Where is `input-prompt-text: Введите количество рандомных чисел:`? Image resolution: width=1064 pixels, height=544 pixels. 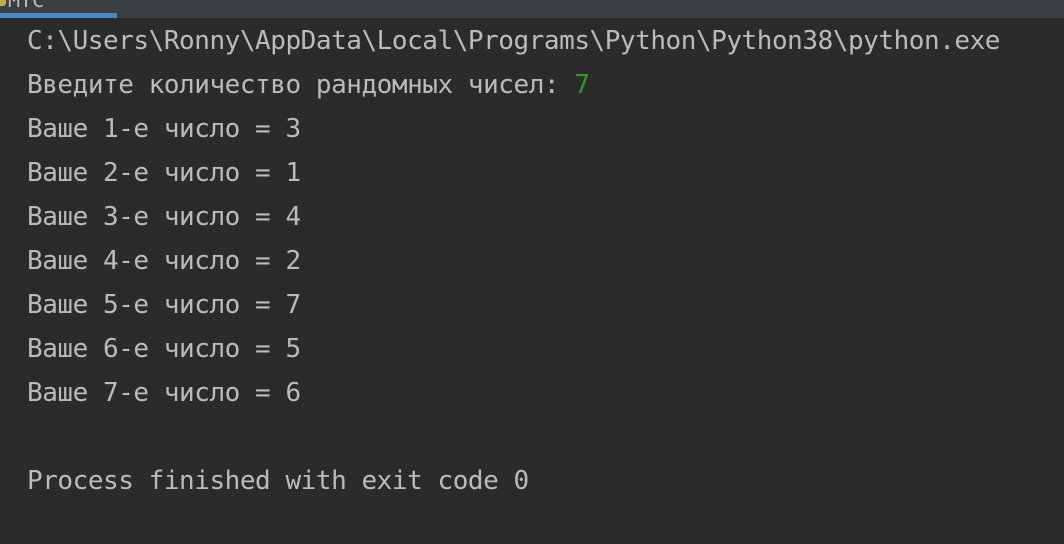
input-prompt-text: Введите количество рандомных чисел: is located at coordinates (301, 85).